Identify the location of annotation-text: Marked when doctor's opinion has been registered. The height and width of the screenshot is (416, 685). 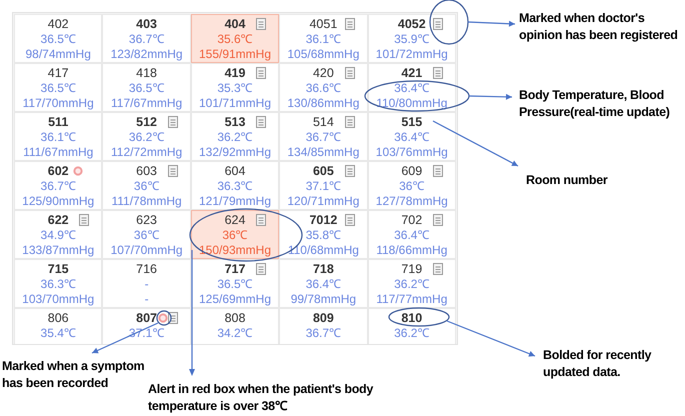
(599, 27).